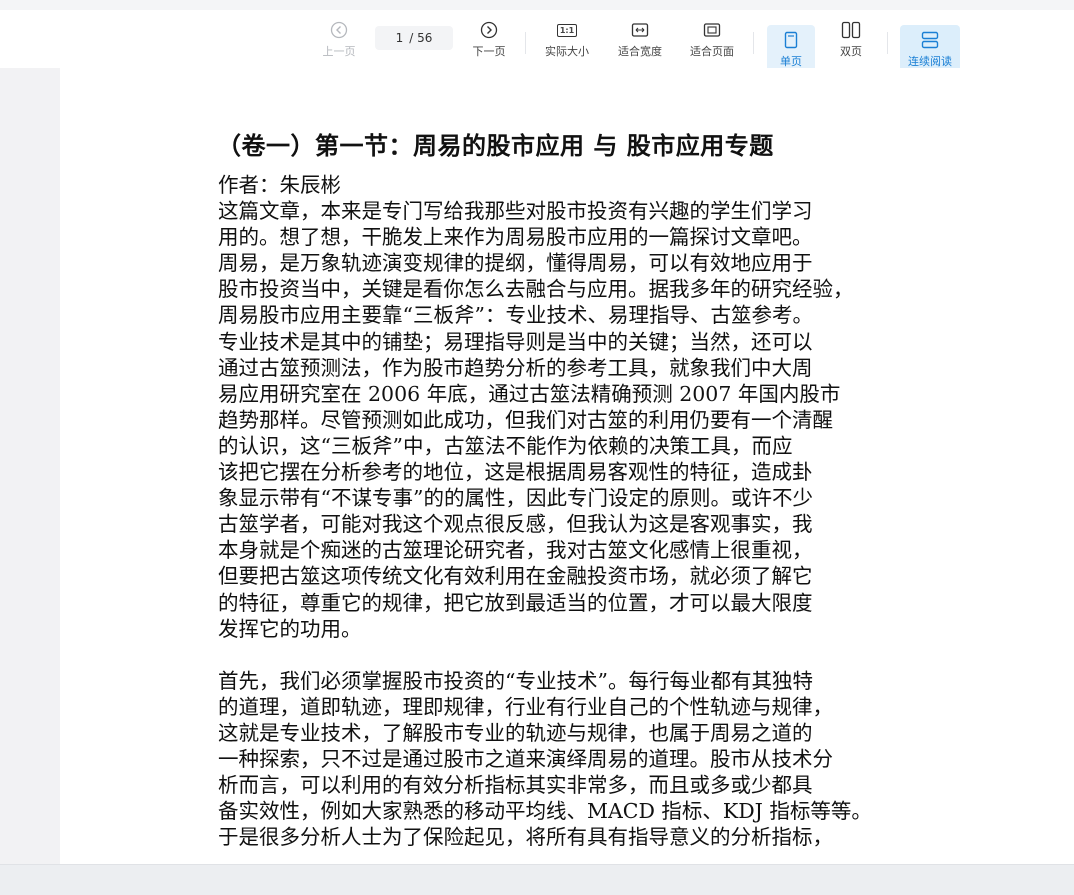 Image resolution: width=1074 pixels, height=895 pixels. What do you see at coordinates (279, 185) in the screenshot?
I see `document-author: 作者：朱辰彬` at bounding box center [279, 185].